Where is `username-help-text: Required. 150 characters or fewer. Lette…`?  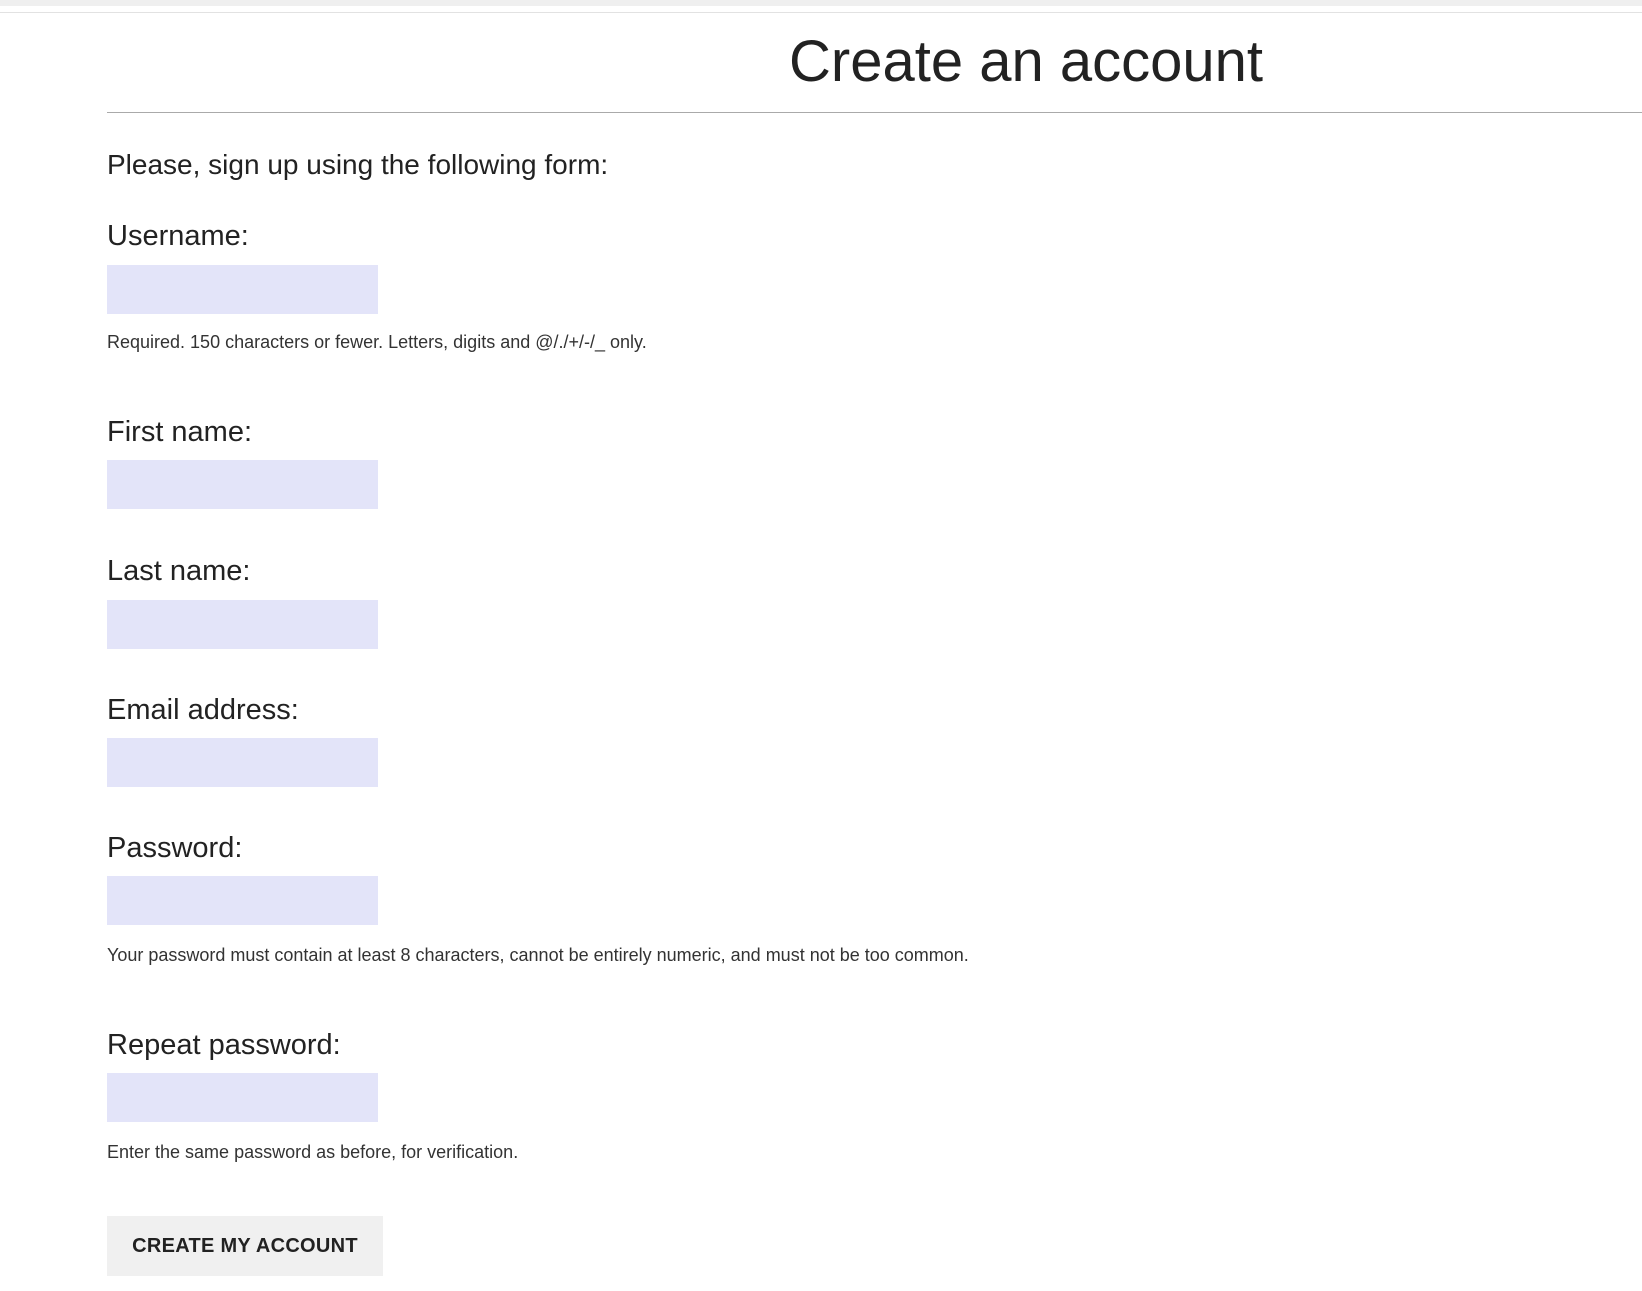
username-help-text: Required. 150 characters or fewer. Lette… is located at coordinates (377, 342).